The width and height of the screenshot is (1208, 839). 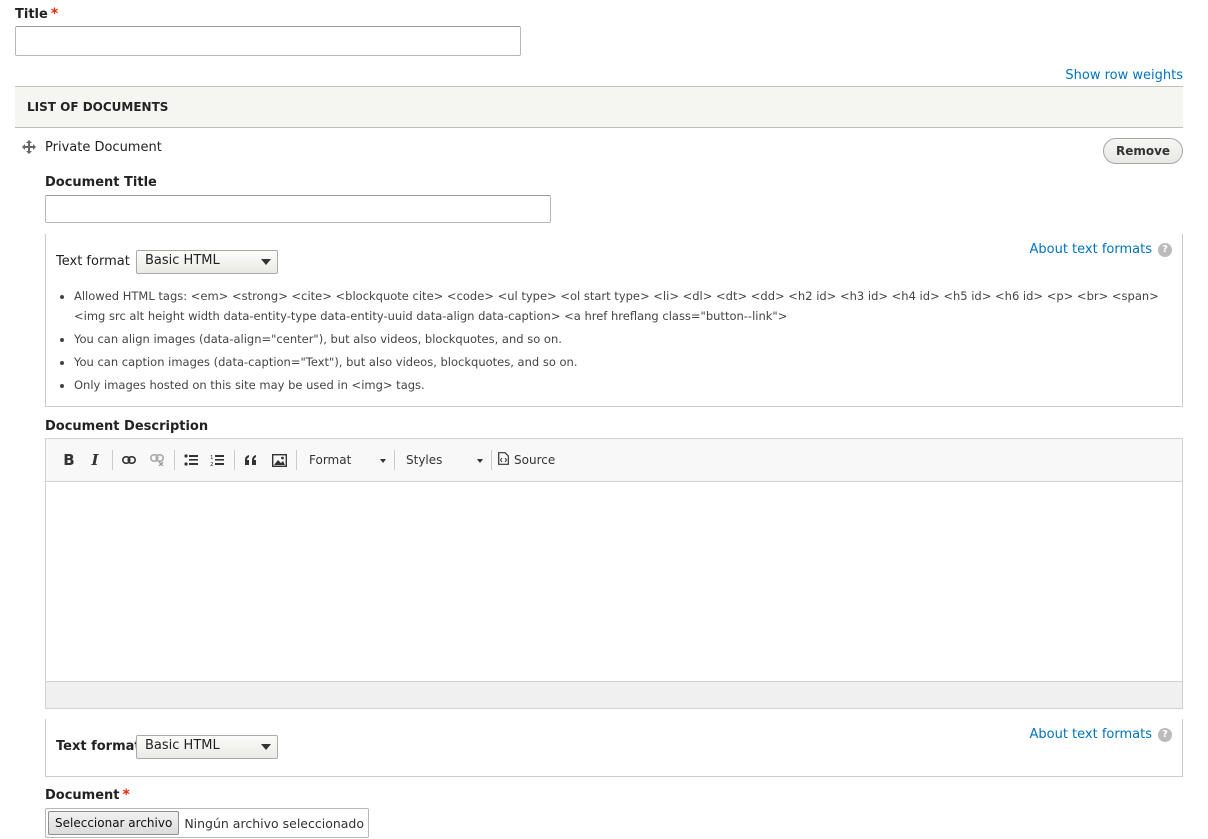 I want to click on title-field-label-wrap: Title *, so click(x=36, y=14).